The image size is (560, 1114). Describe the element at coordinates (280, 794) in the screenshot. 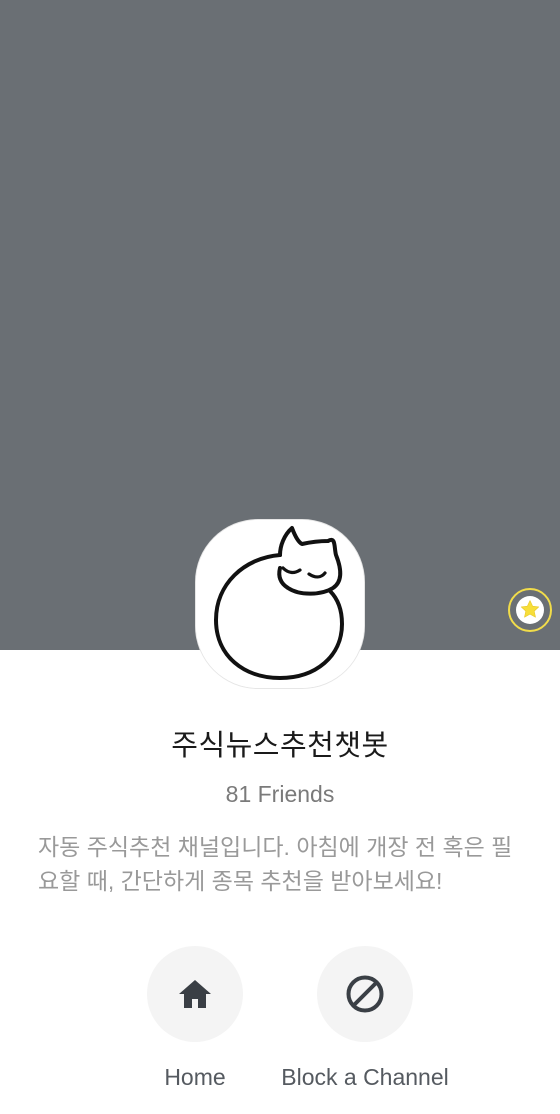

I see `friends-count: 81 Friends` at that location.